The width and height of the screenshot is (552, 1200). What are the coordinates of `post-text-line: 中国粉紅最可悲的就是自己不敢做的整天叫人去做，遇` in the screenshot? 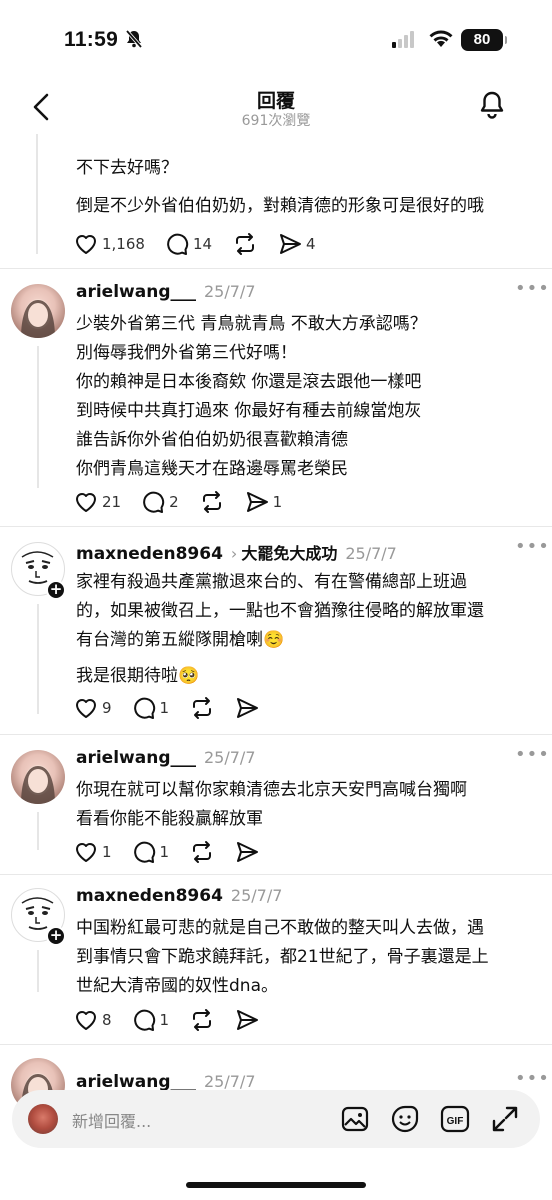 It's located at (280, 928).